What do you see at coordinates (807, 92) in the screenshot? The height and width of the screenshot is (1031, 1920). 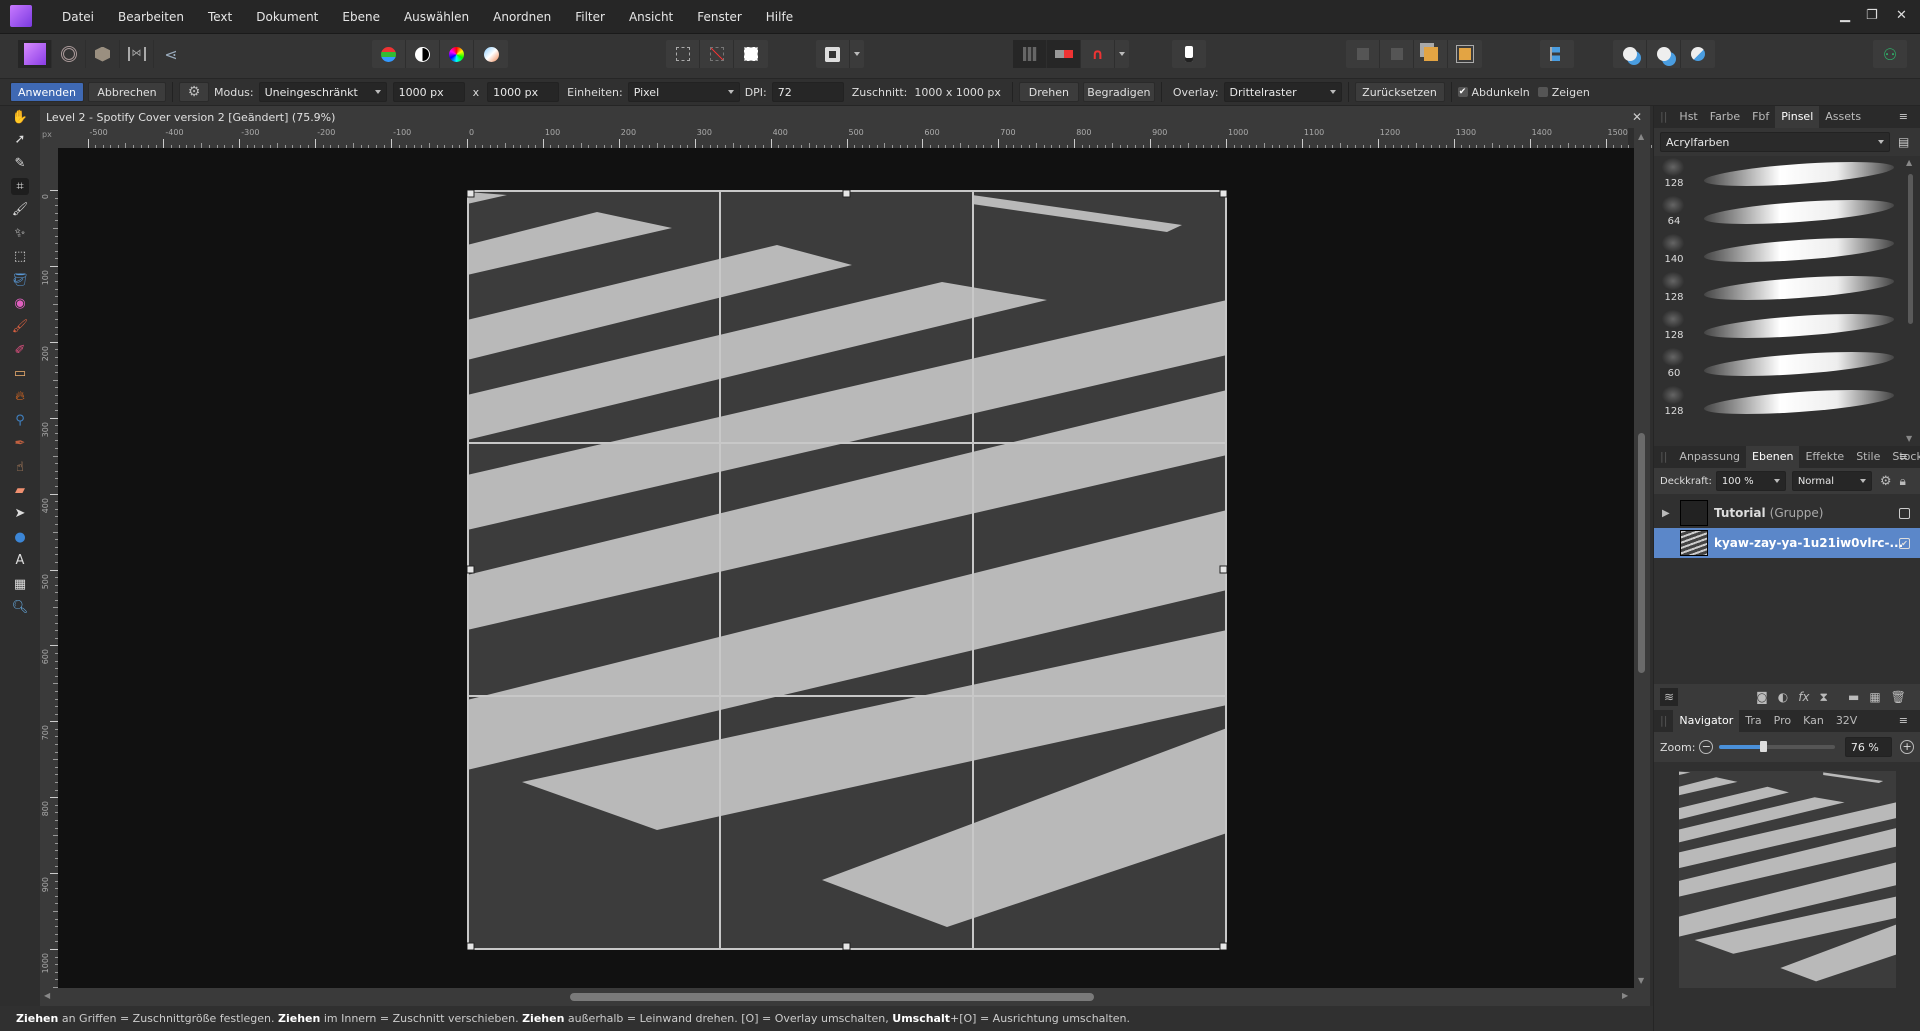 I see `dpi-input: 72` at bounding box center [807, 92].